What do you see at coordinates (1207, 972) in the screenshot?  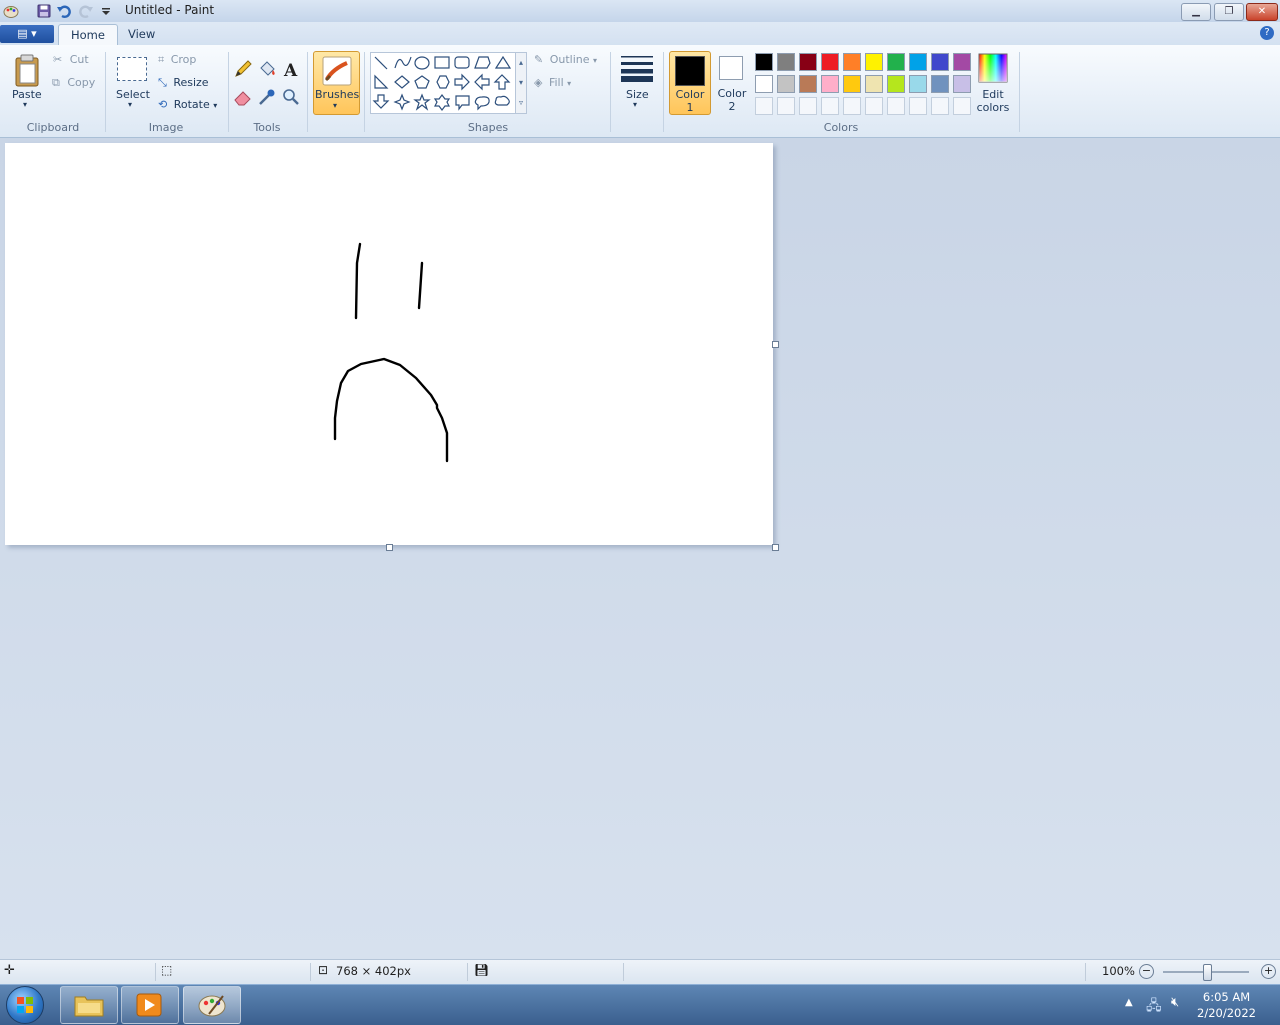 I see `zoom-slider-thumb` at bounding box center [1207, 972].